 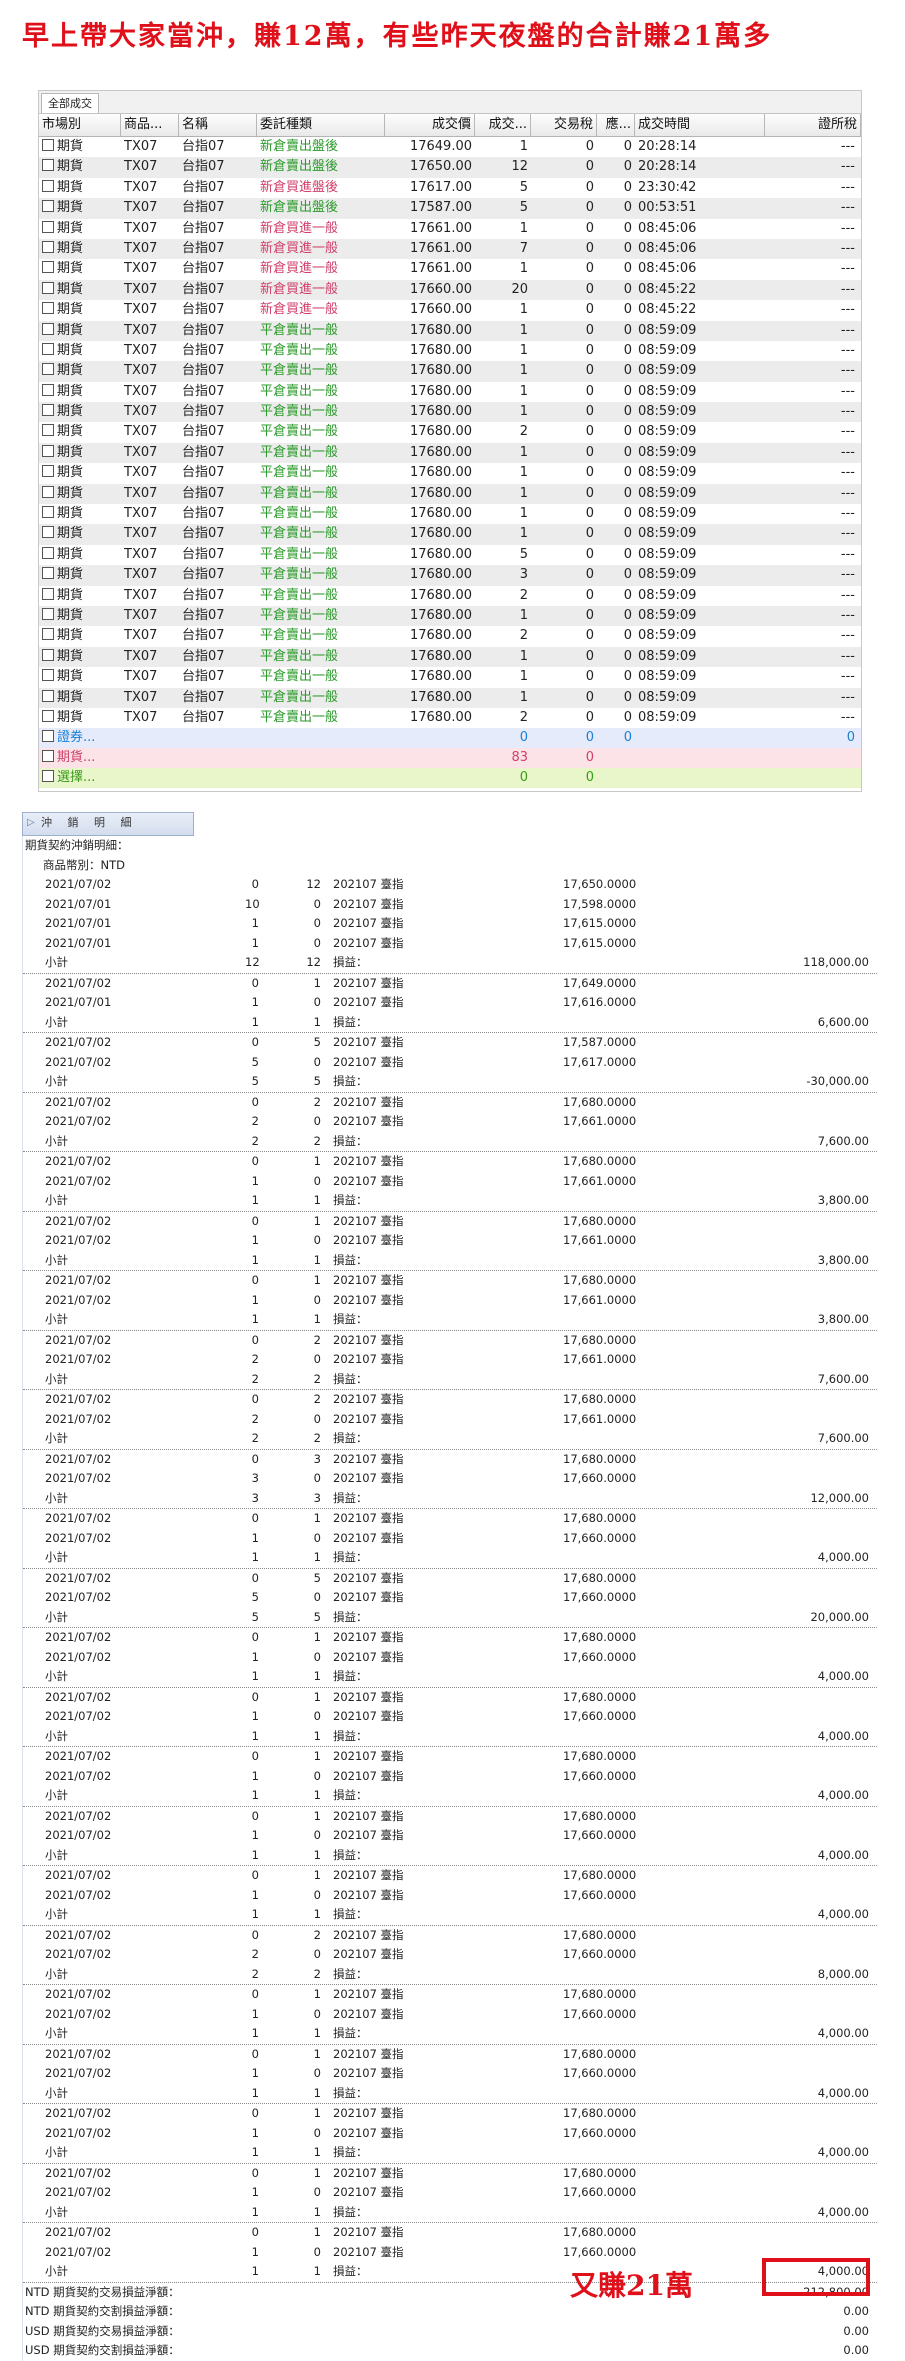 What do you see at coordinates (102, 2350) in the screenshot?
I see `net-total-label: USD 期貨契約交割損益淨額：` at bounding box center [102, 2350].